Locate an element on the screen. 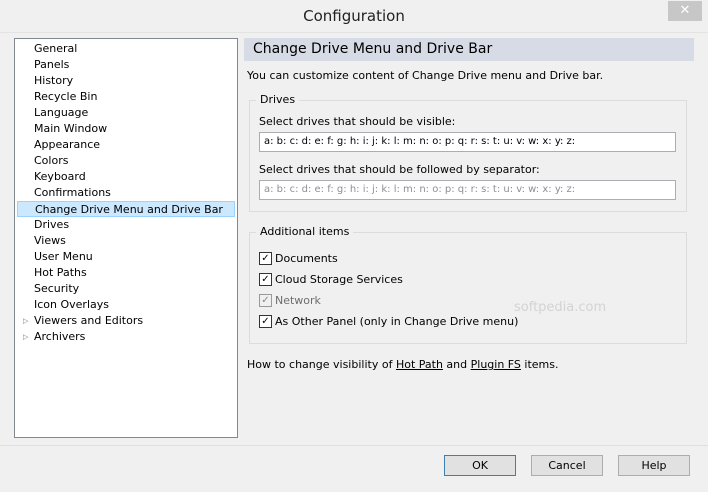  tree-item: General is located at coordinates (126, 49).